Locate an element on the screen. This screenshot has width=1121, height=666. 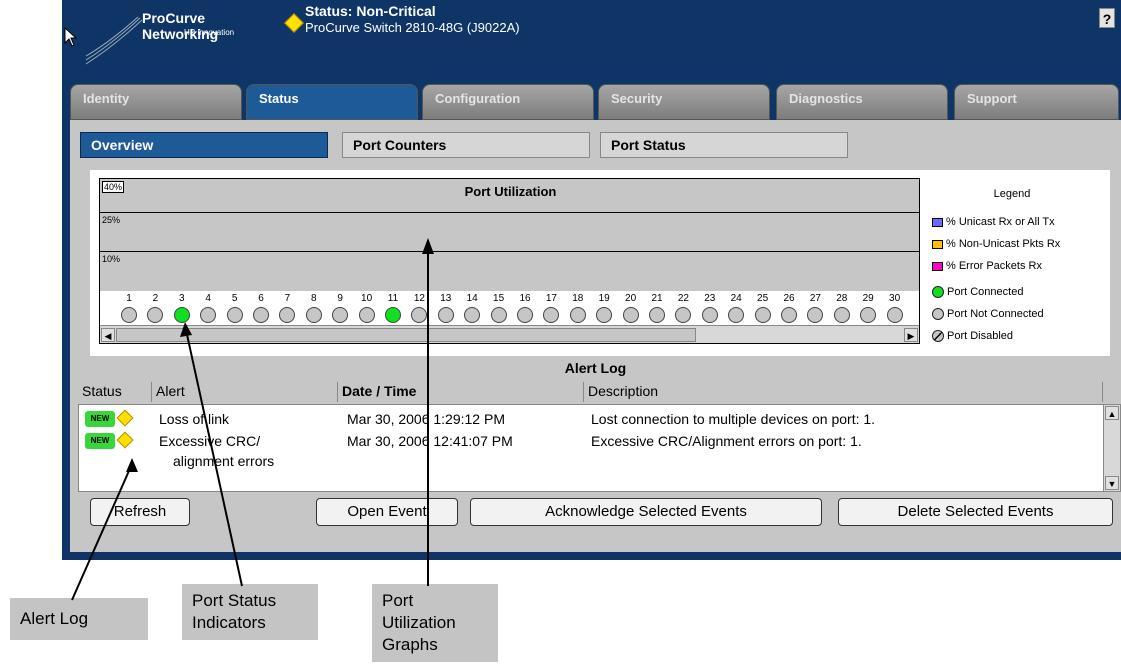
scroll-down-icon: ▼ is located at coordinates (1112, 483).